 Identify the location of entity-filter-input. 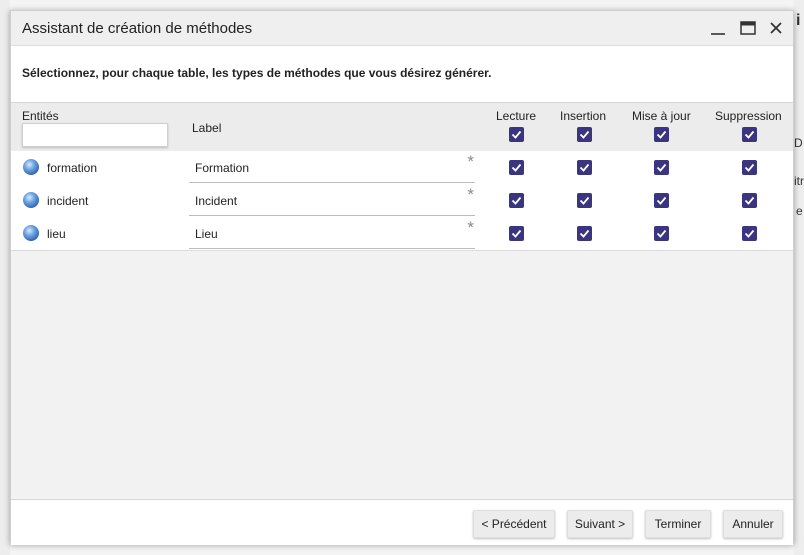
(95, 135).